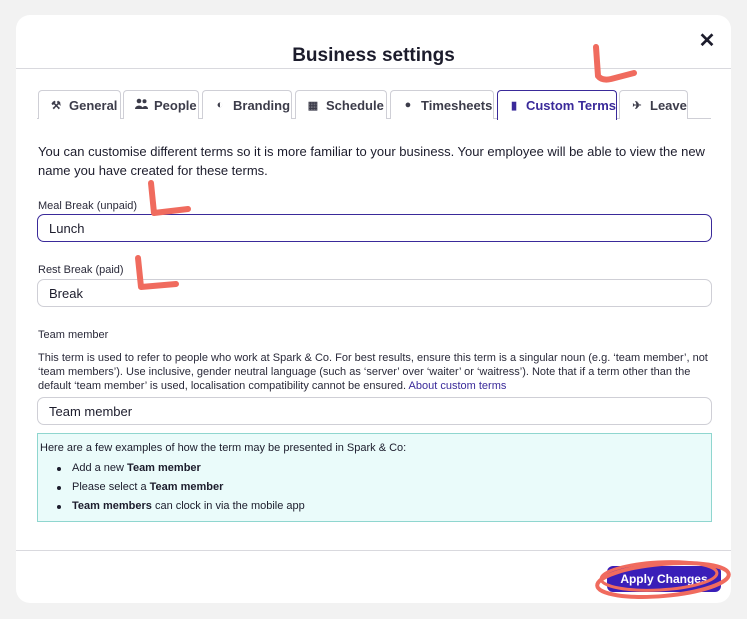  I want to click on list-item: Add a new Team member, so click(375, 468).